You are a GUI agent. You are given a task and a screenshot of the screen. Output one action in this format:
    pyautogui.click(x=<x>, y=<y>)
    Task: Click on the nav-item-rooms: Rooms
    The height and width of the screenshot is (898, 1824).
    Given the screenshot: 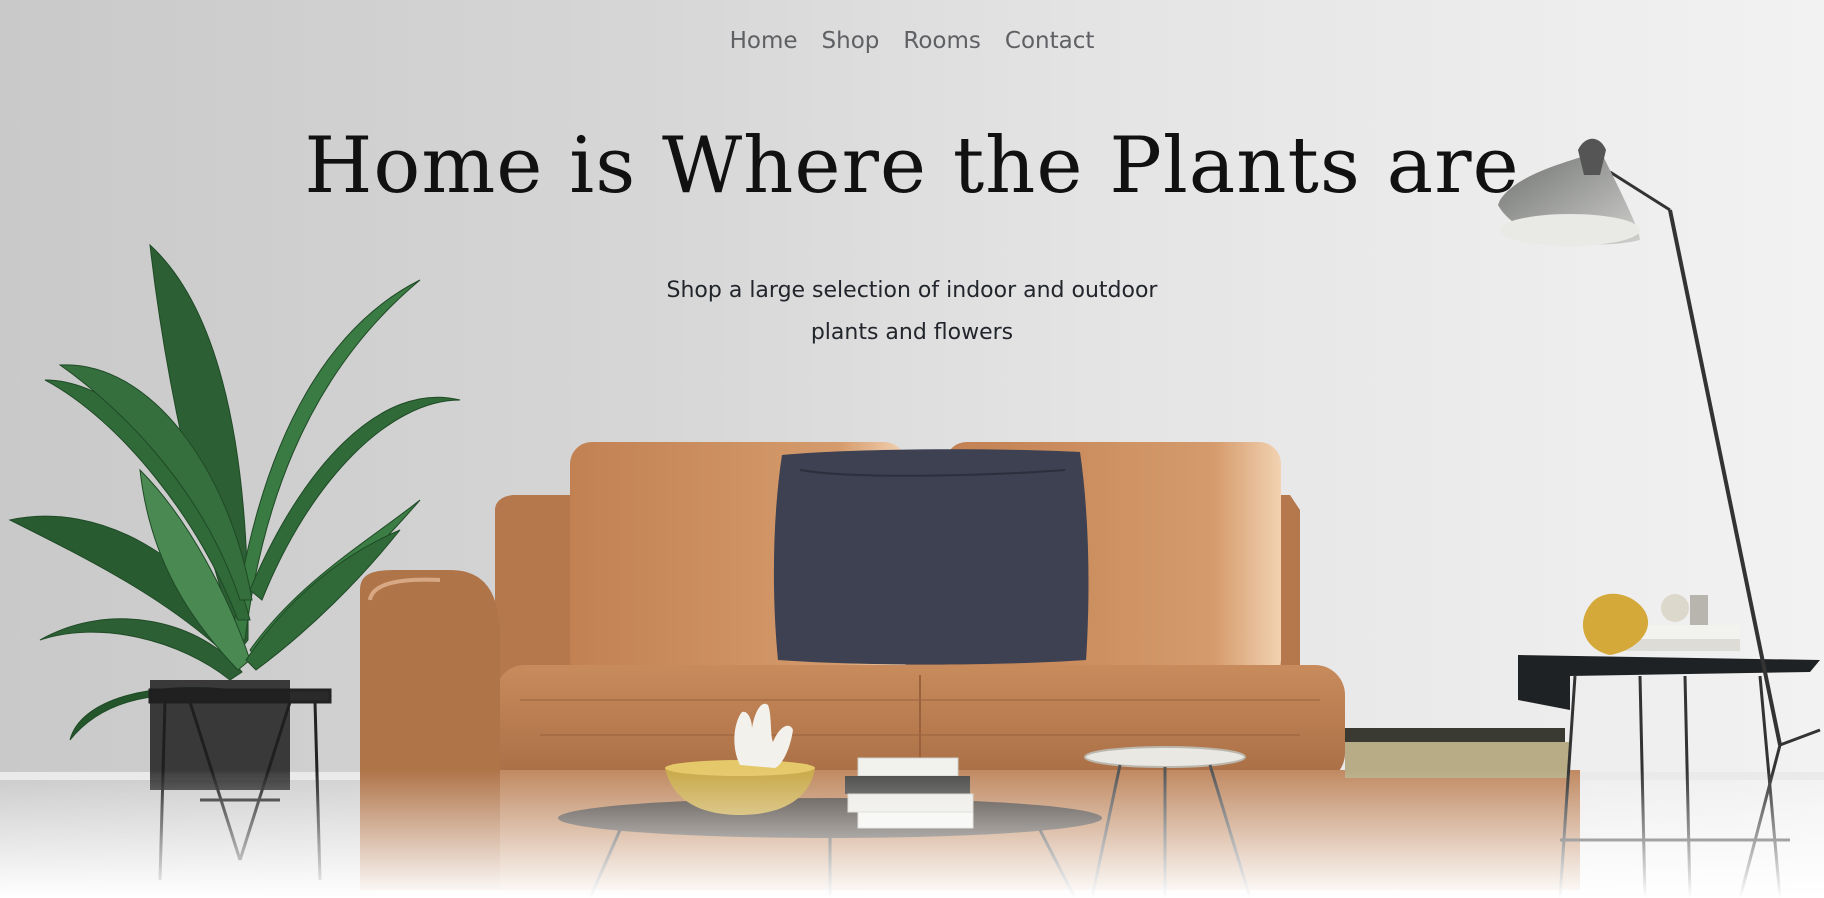 What is the action you would take?
    pyautogui.click(x=941, y=41)
    